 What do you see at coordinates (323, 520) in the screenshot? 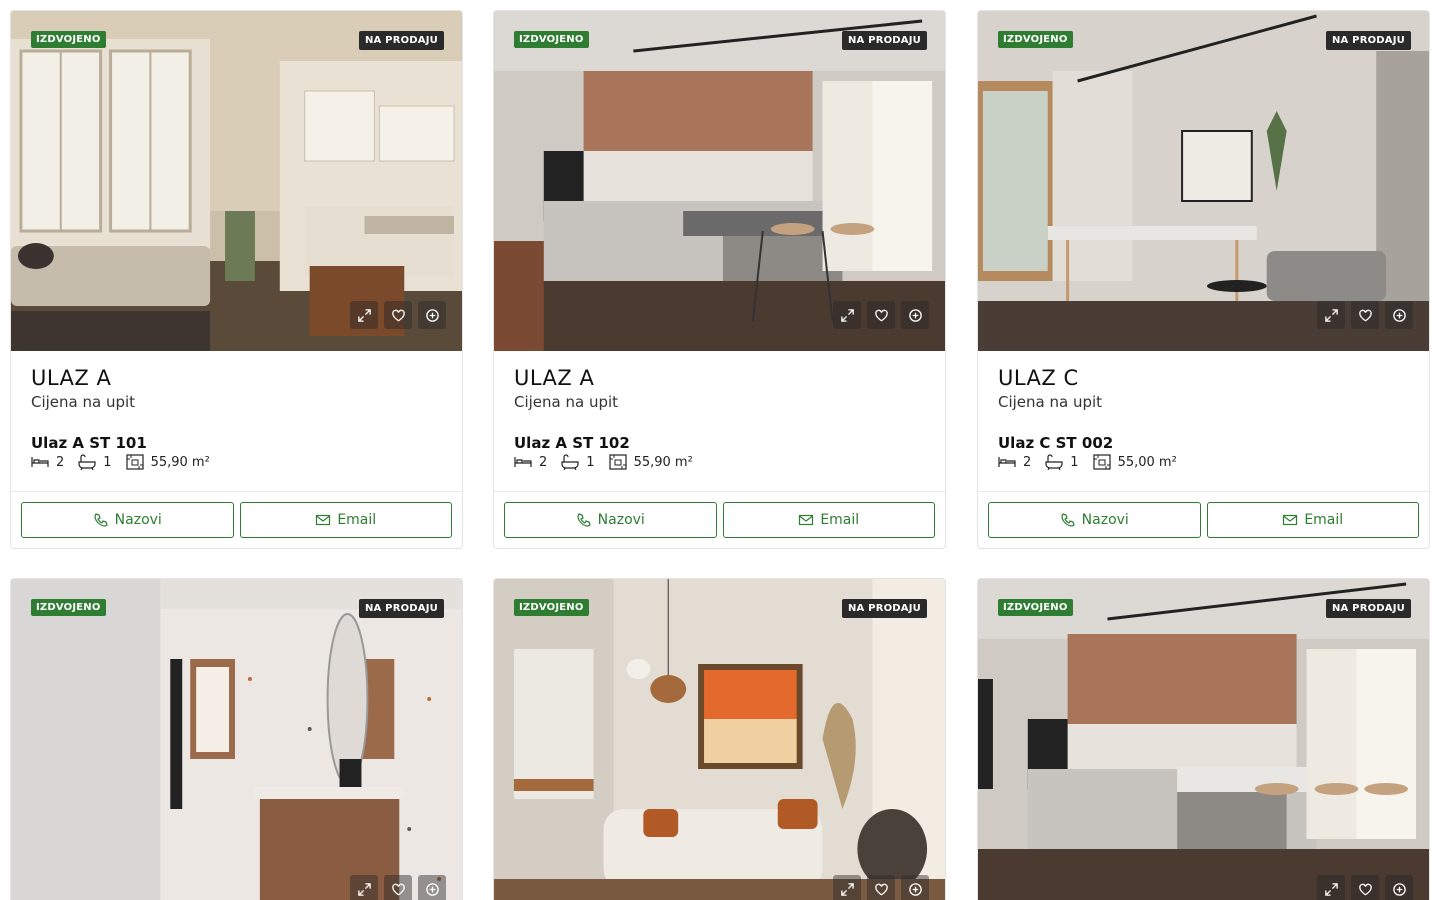
I see `envelope-icon` at bounding box center [323, 520].